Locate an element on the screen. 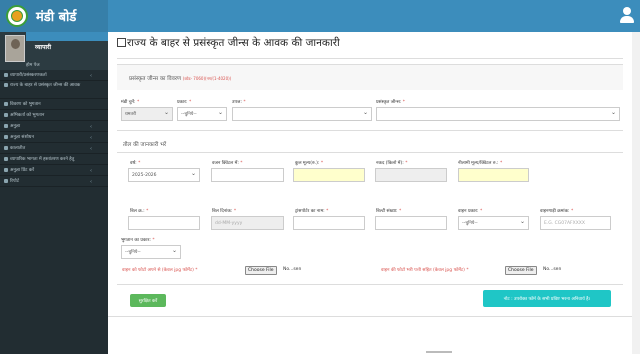  mandi-select: धमतरी is located at coordinates (147, 114).